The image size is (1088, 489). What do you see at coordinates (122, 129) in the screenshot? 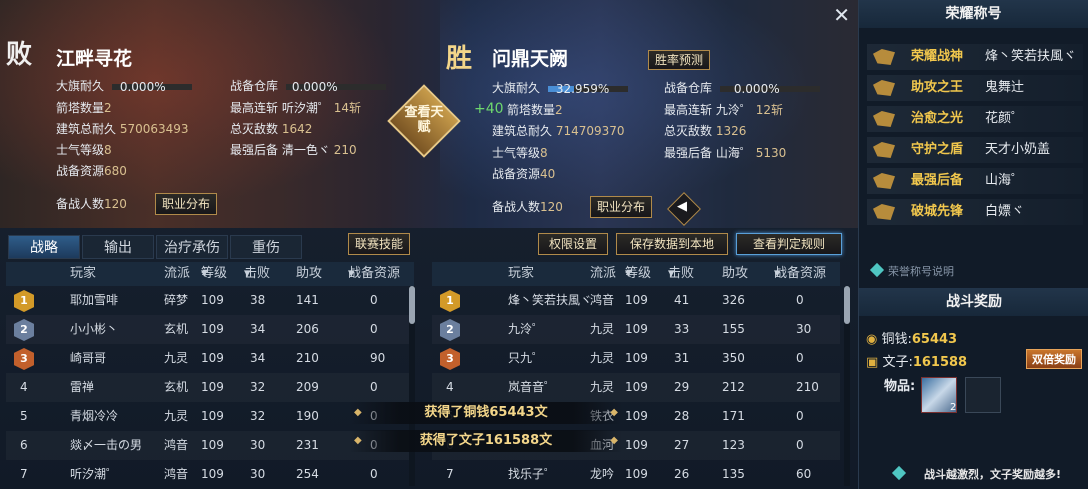
I see `left-build-stat: 建筑总耐久 570063493` at bounding box center [122, 129].